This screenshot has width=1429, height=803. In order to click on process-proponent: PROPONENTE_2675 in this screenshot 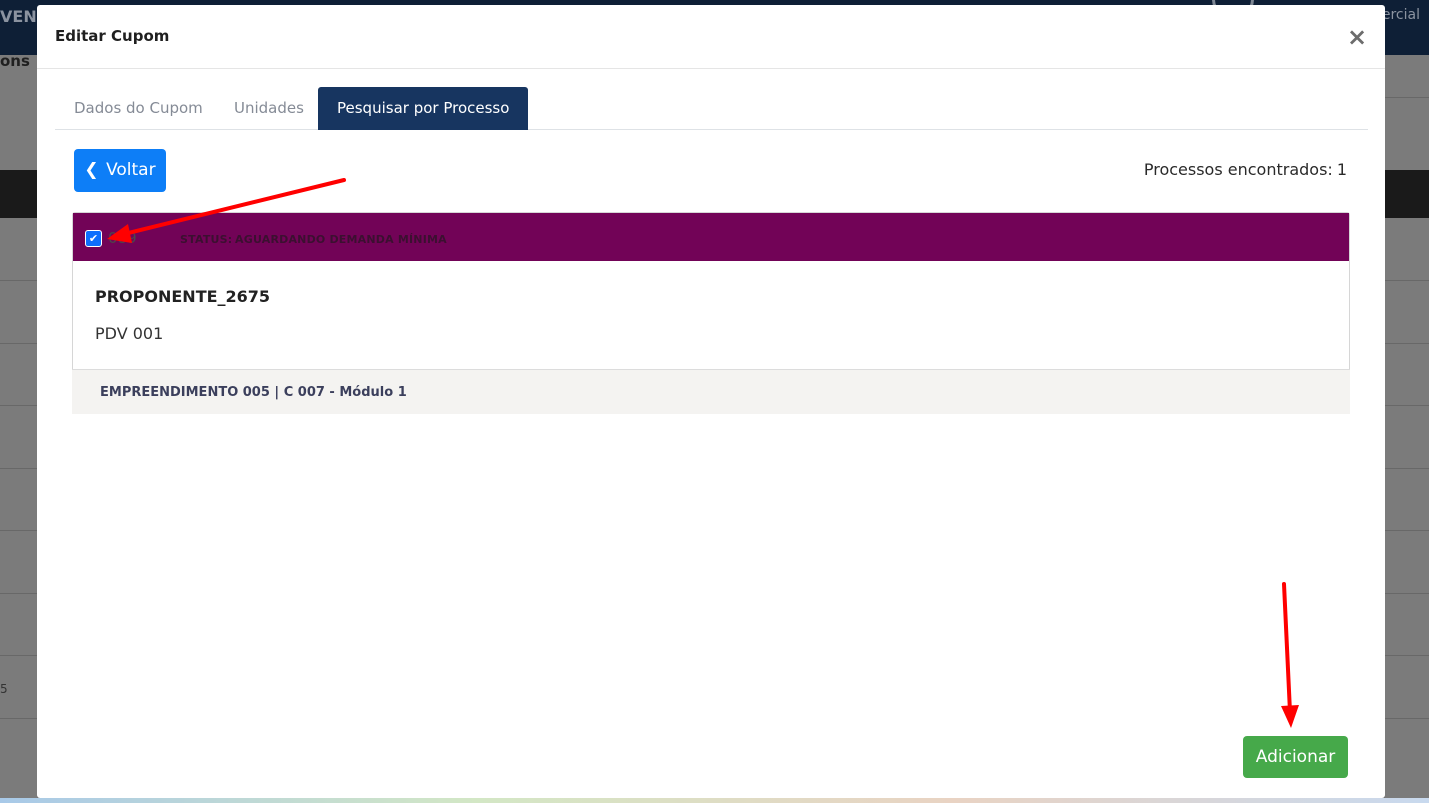, I will do `click(183, 296)`.